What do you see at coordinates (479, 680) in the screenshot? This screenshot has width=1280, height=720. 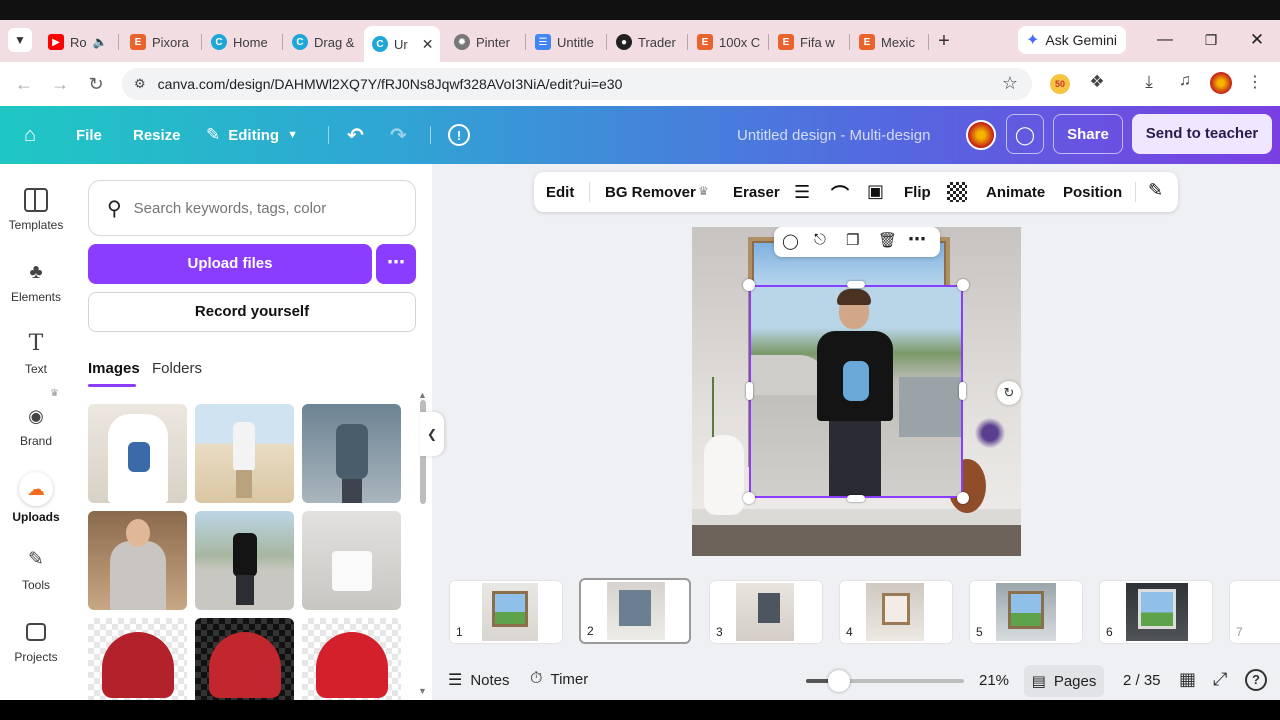 I see `notes-button: ☰ Notes` at bounding box center [479, 680].